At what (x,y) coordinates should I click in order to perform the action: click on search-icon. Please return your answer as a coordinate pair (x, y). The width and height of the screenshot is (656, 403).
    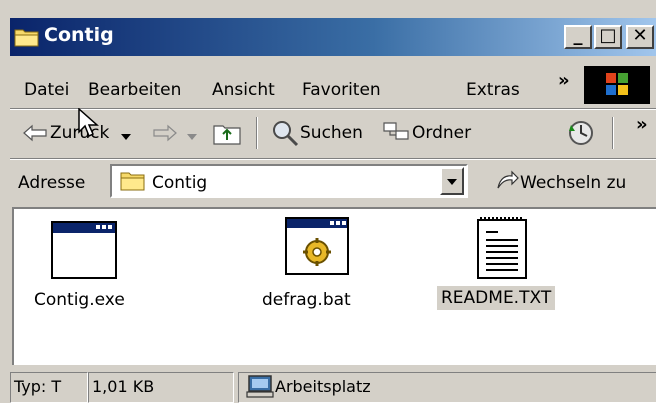
    Looking at the image, I should click on (285, 133).